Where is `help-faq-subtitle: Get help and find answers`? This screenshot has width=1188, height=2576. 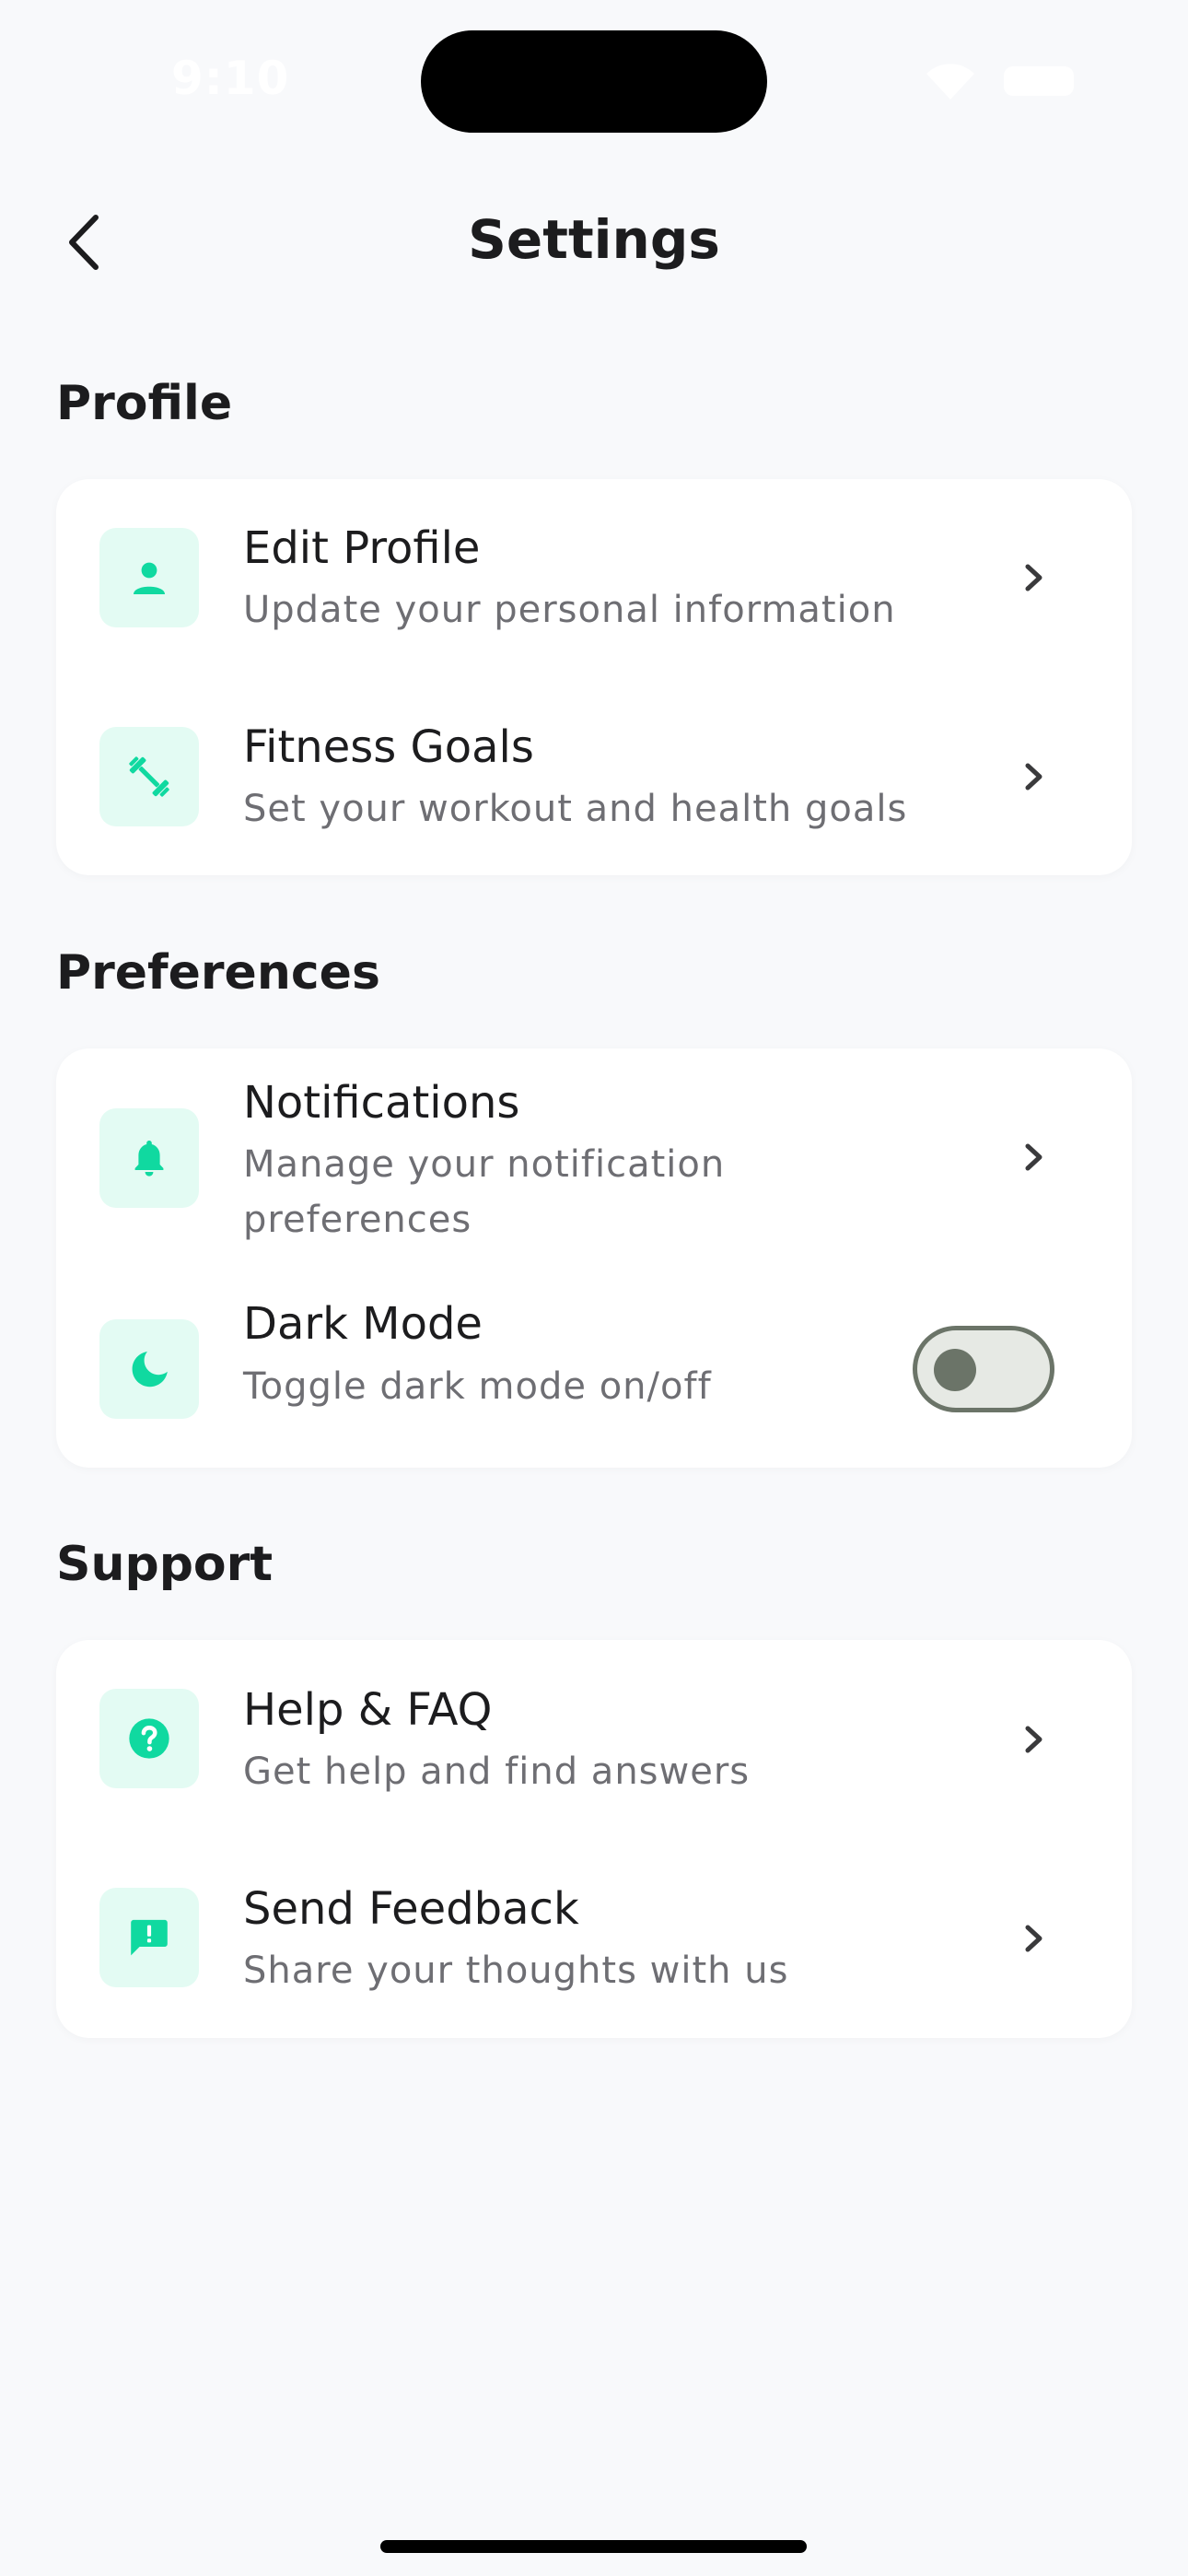
help-faq-subtitle: Get help and find answers is located at coordinates (497, 1772).